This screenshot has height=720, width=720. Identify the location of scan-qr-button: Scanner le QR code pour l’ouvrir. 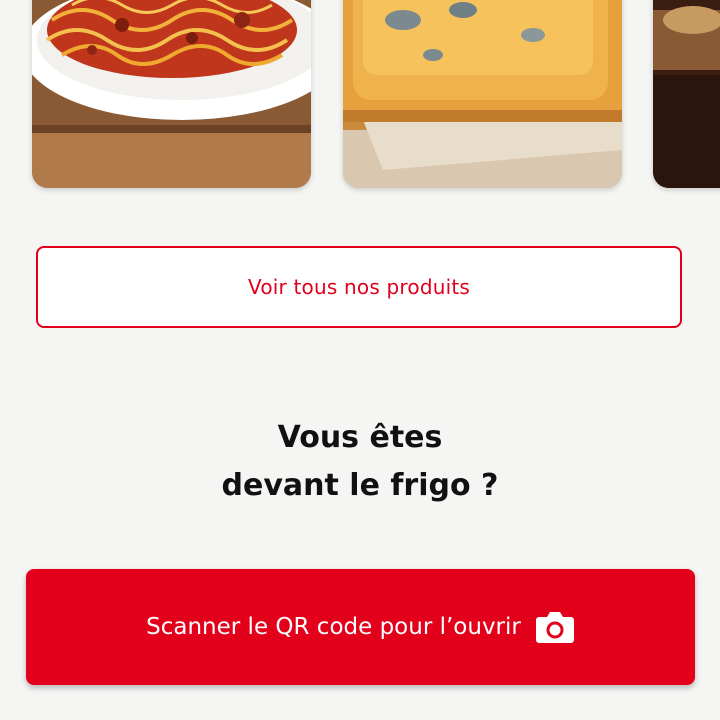
(360, 627).